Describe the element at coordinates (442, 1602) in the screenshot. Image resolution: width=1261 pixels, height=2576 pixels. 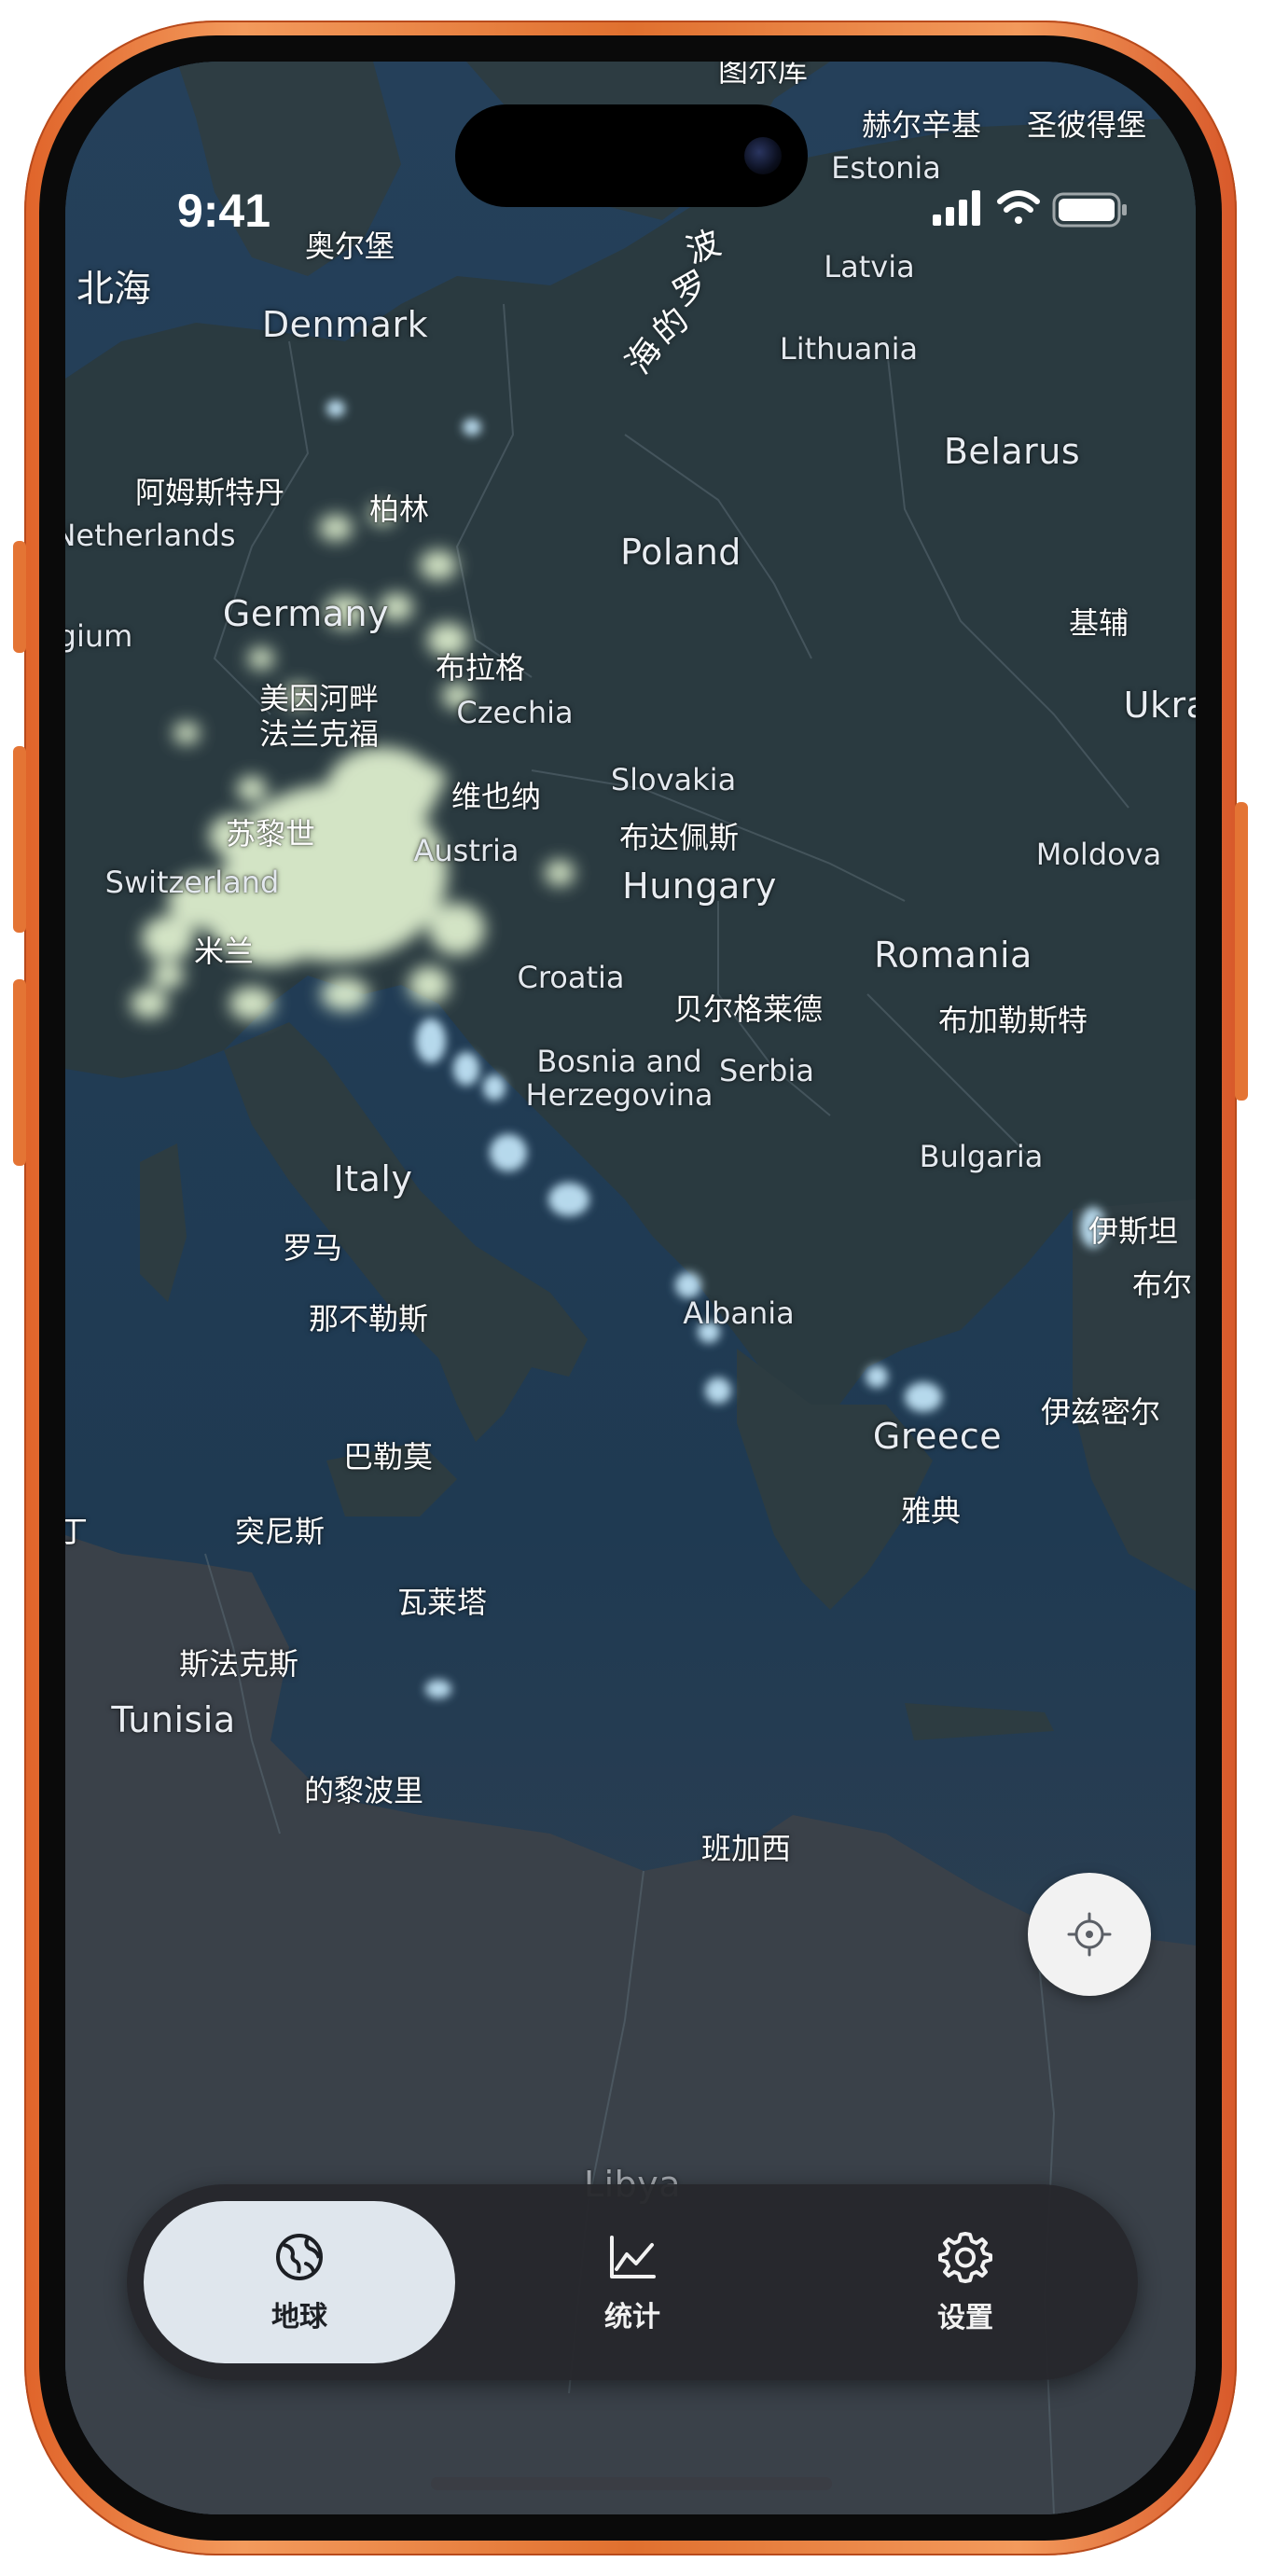
I see `city-label: 瓦莱塔` at that location.